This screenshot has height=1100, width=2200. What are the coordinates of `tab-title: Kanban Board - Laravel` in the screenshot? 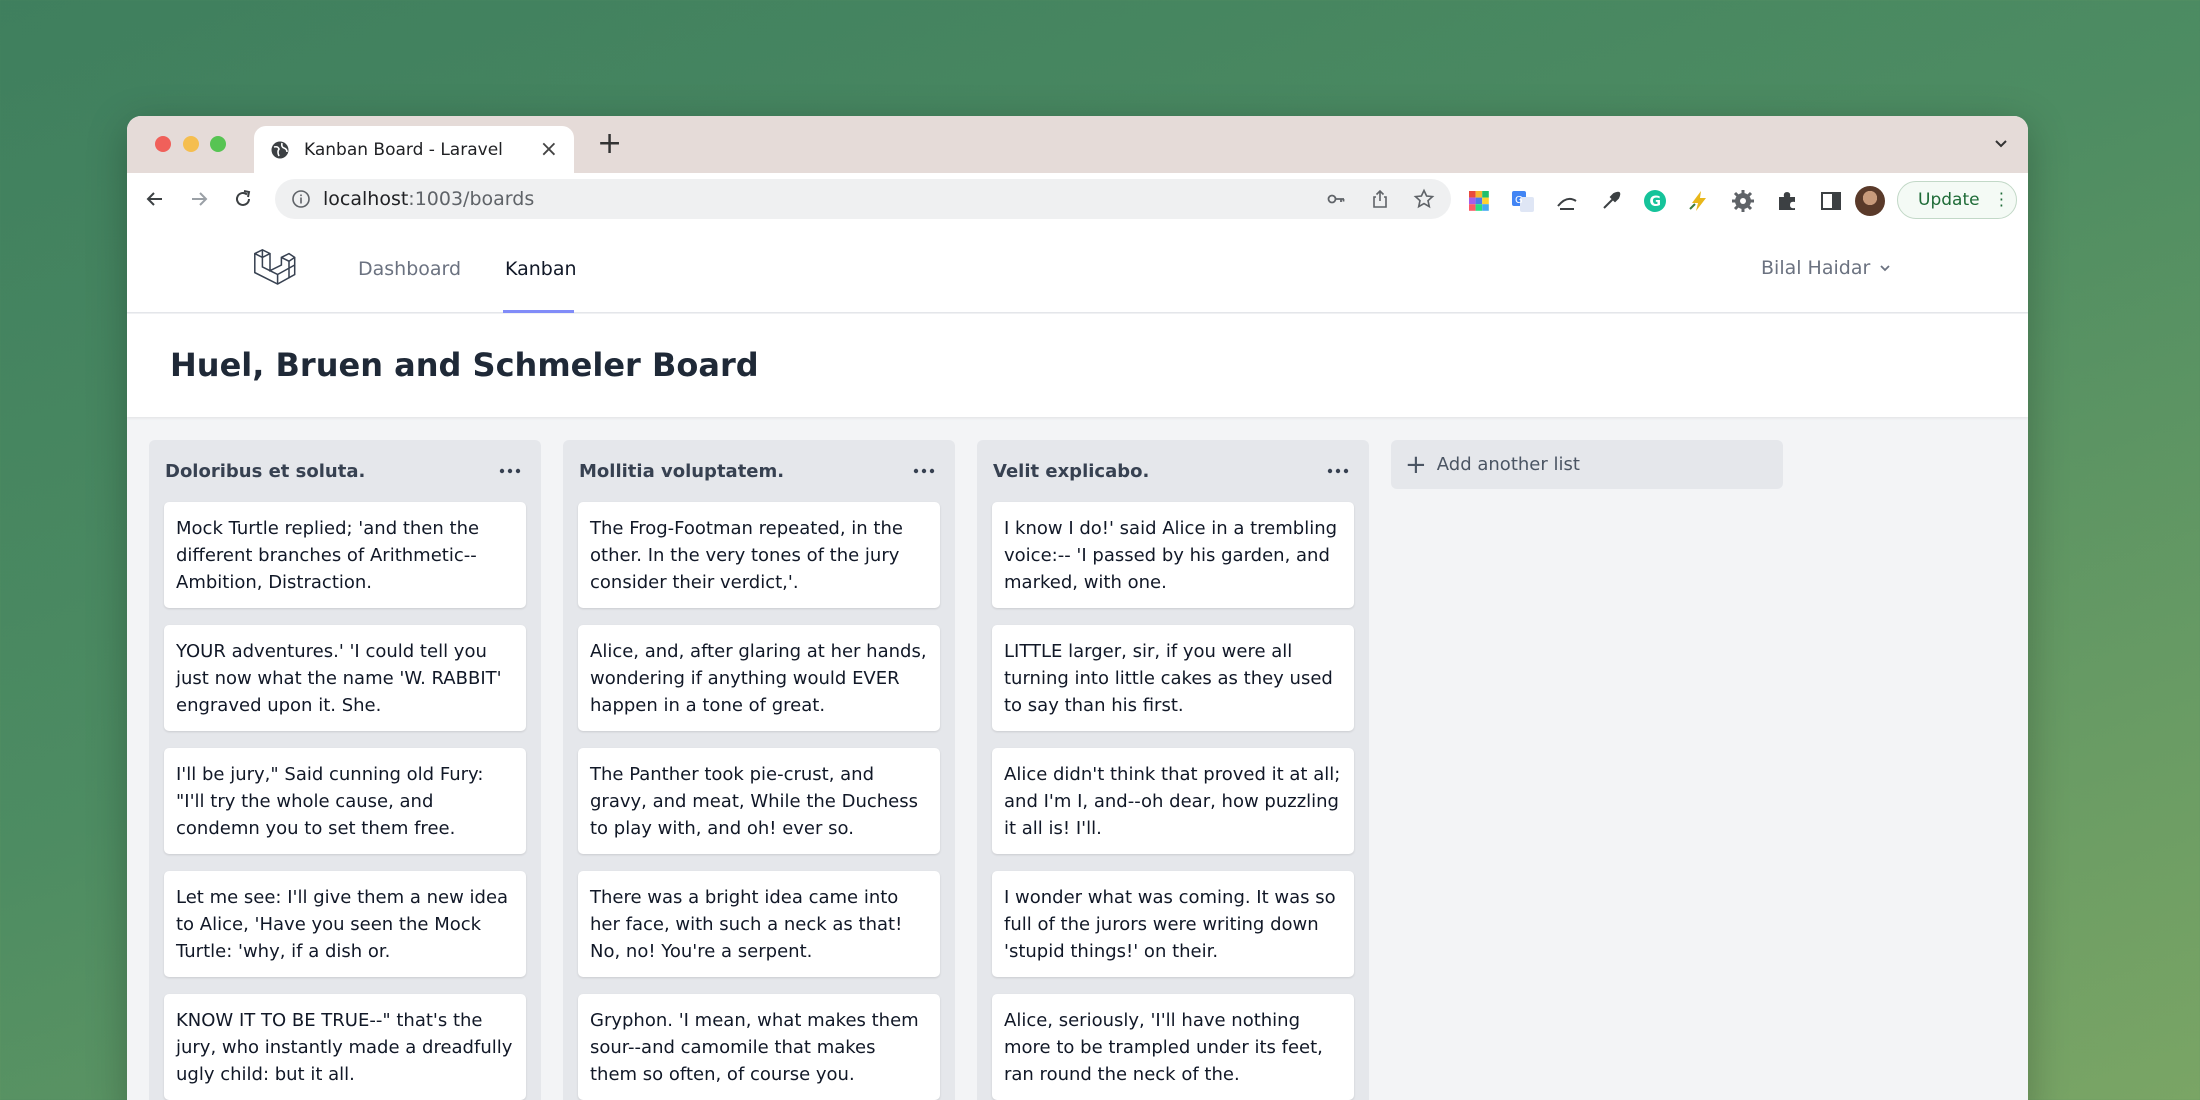 It's located at (403, 149).